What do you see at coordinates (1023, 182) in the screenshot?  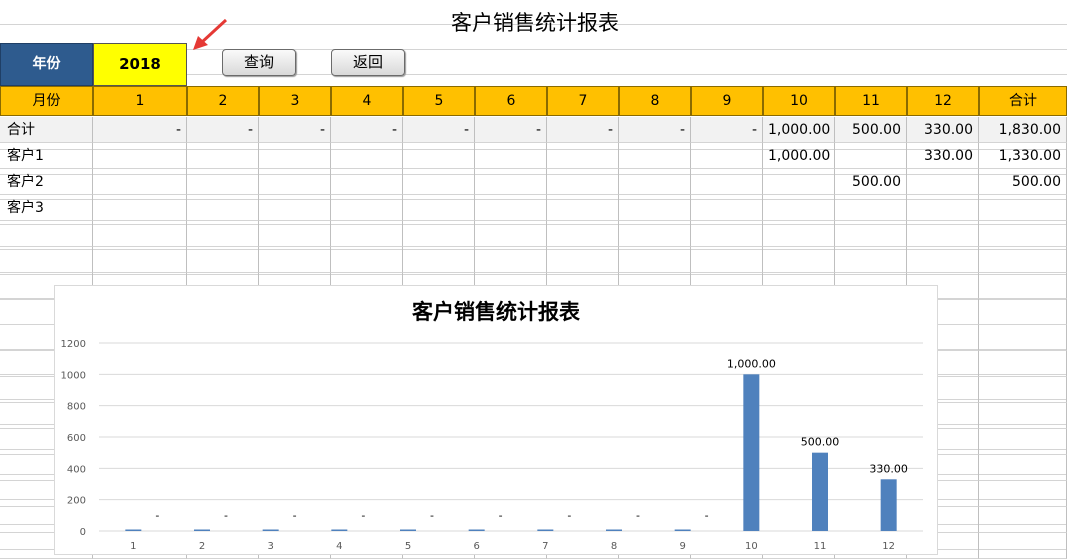 I see `row-total-cell: 500.00` at bounding box center [1023, 182].